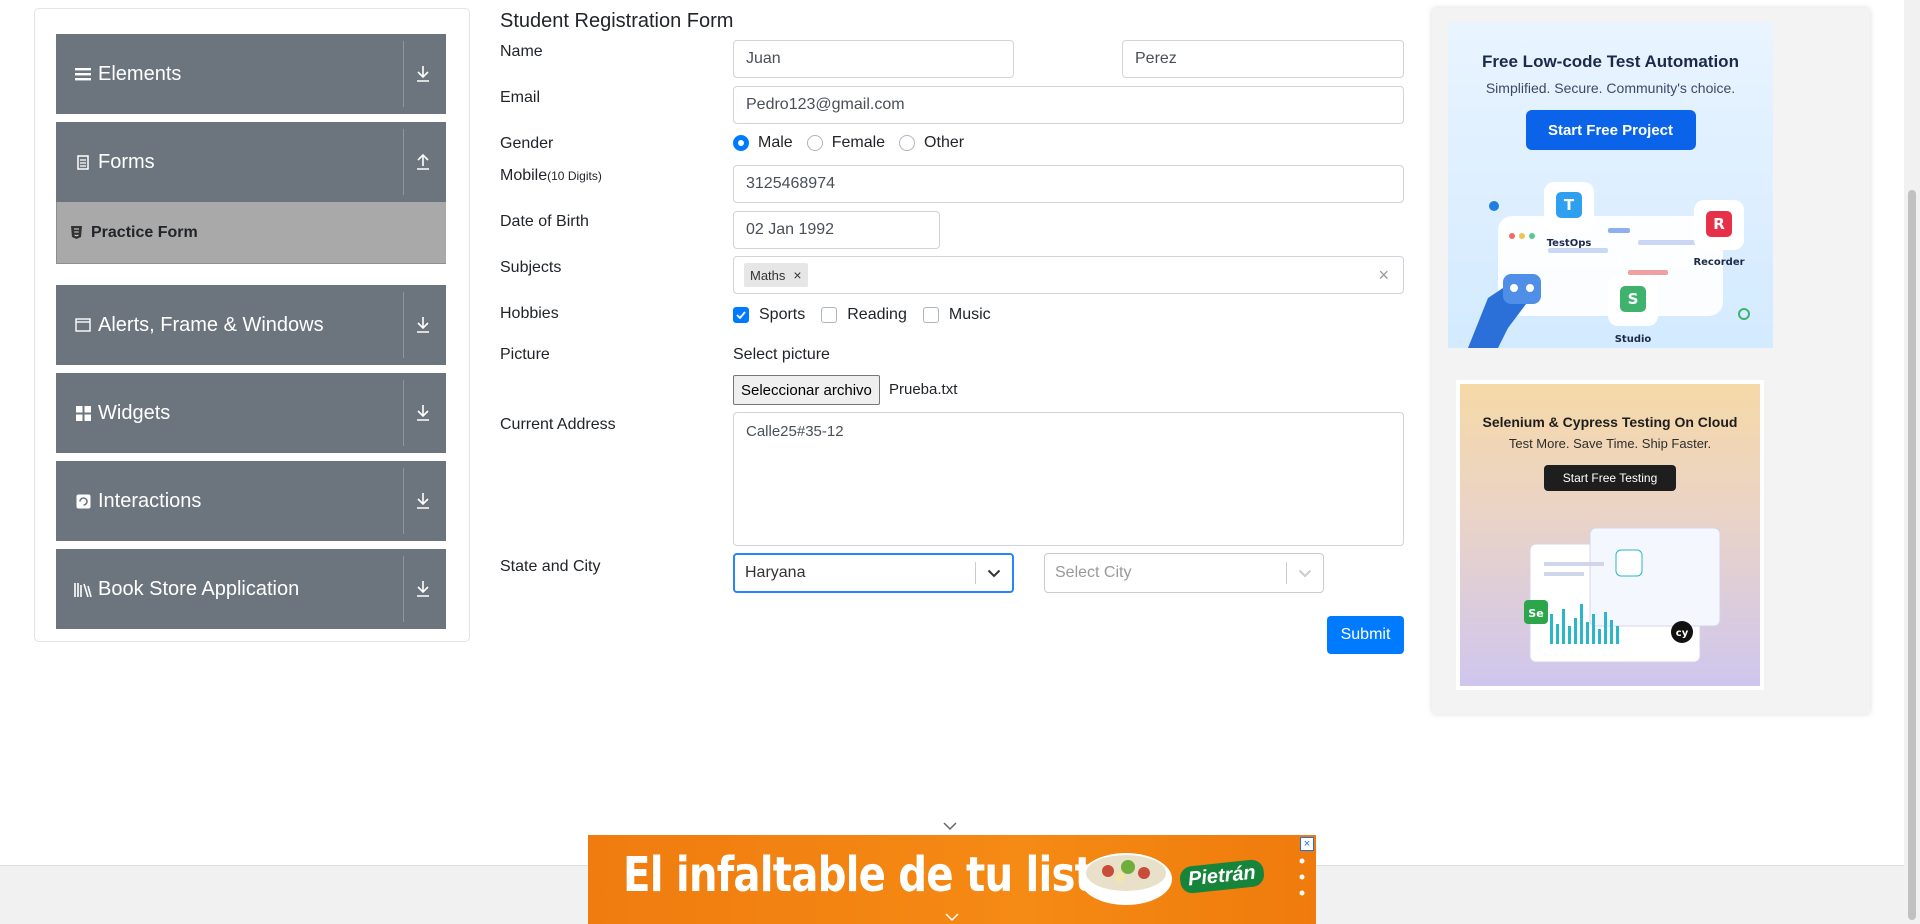 This screenshot has height=924, width=1920. Describe the element at coordinates (77, 233) in the screenshot. I see `html5-icon` at that location.